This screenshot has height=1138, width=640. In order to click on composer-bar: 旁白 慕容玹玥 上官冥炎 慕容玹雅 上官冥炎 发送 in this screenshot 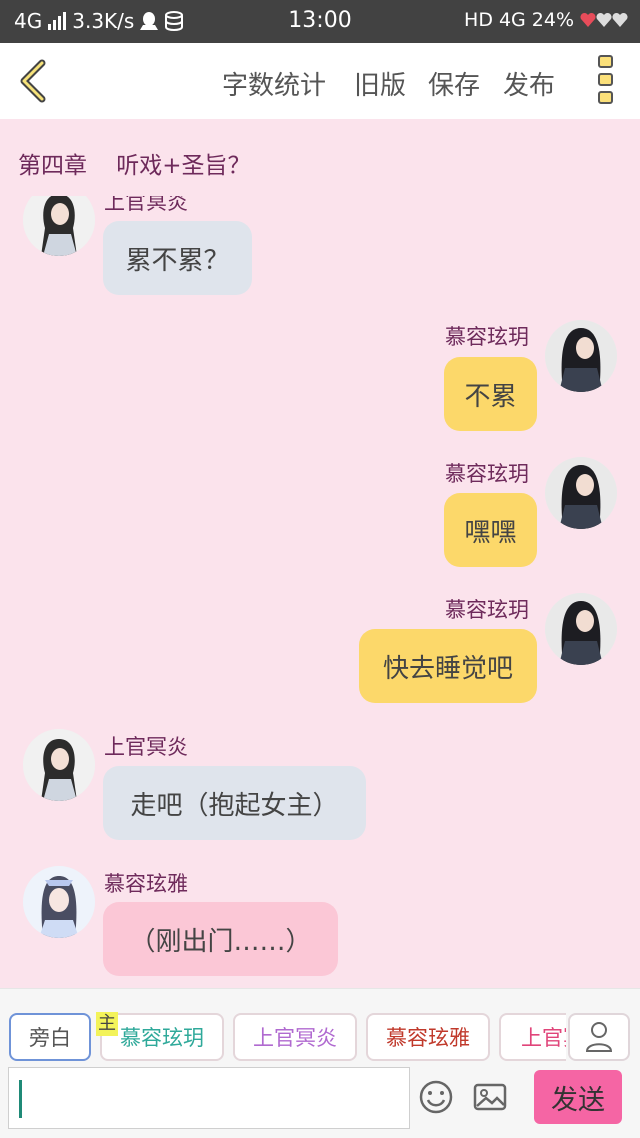, I will do `click(320, 1063)`.